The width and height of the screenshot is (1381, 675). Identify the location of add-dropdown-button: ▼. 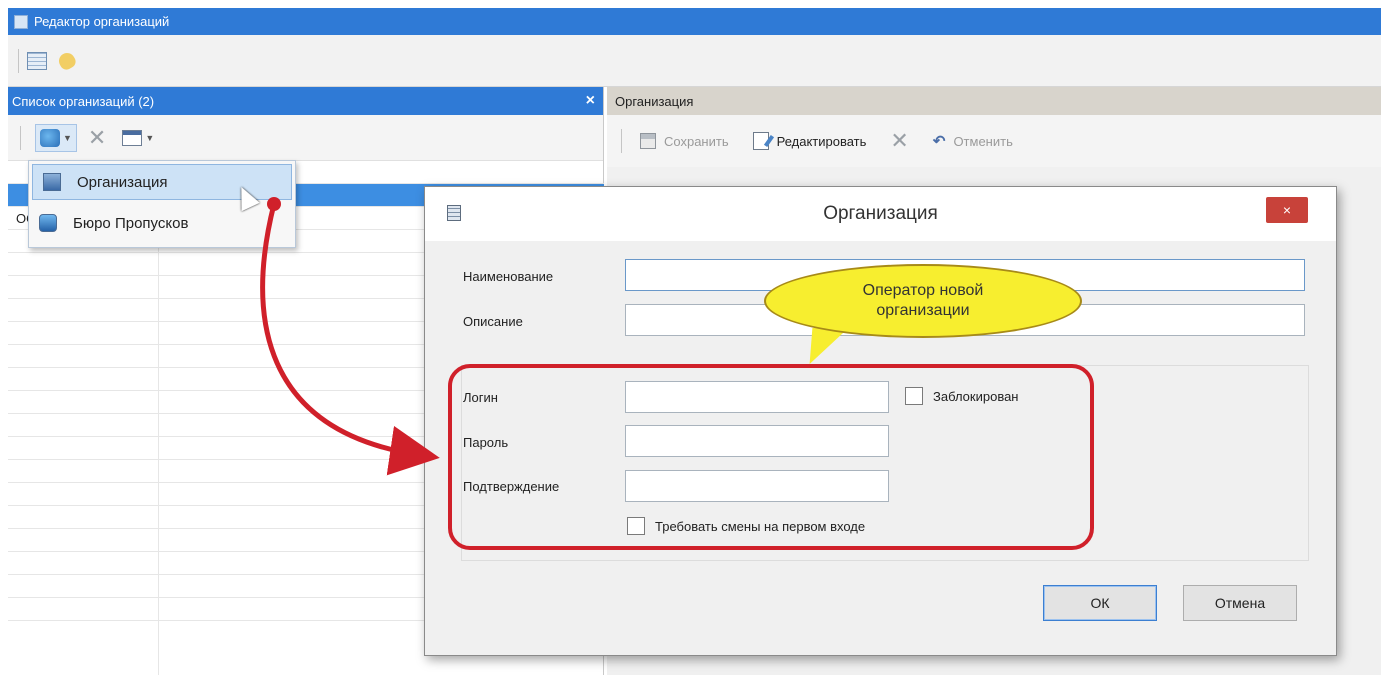
(56, 137).